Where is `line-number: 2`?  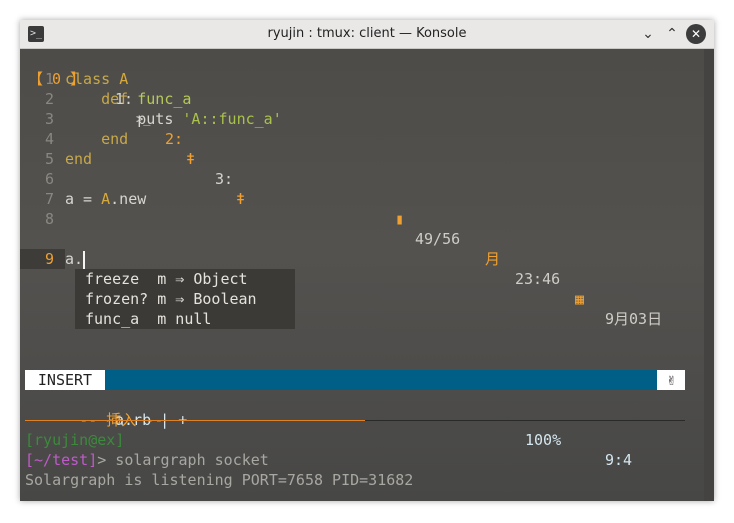
line-number: 2 is located at coordinates (49, 99).